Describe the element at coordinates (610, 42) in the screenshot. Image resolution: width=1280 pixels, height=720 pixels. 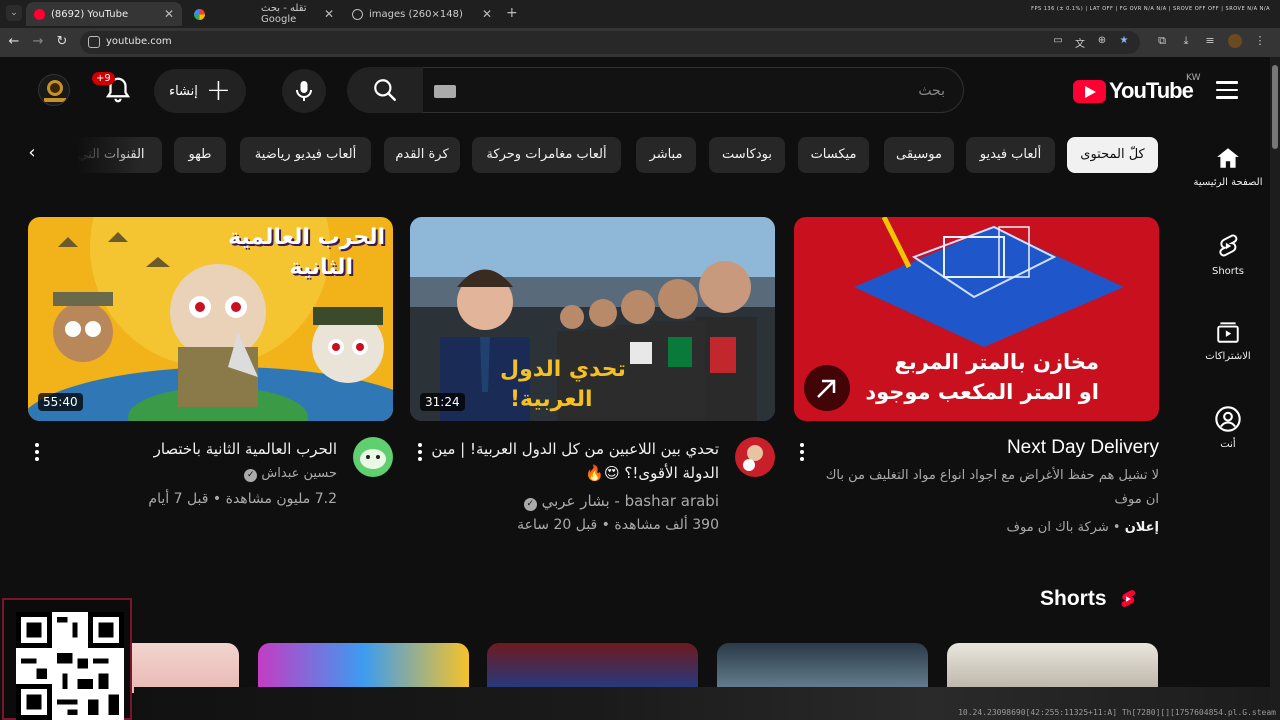
I see `address-bar: youtube.com ▭ 文 ⊕ ★` at that location.